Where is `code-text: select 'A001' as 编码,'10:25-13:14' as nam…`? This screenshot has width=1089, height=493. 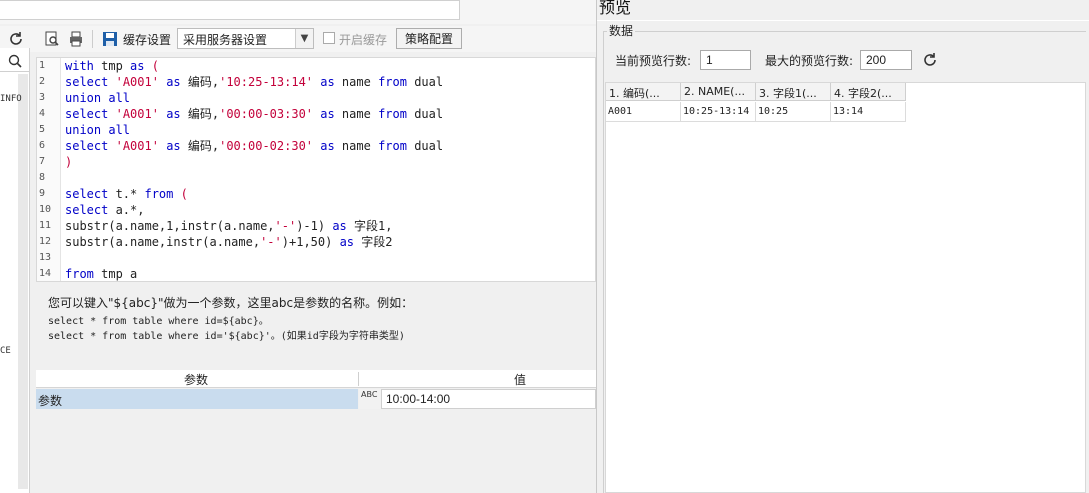
code-text: select 'A001' as 编码,'10:25-13:14' as nam… is located at coordinates (254, 82).